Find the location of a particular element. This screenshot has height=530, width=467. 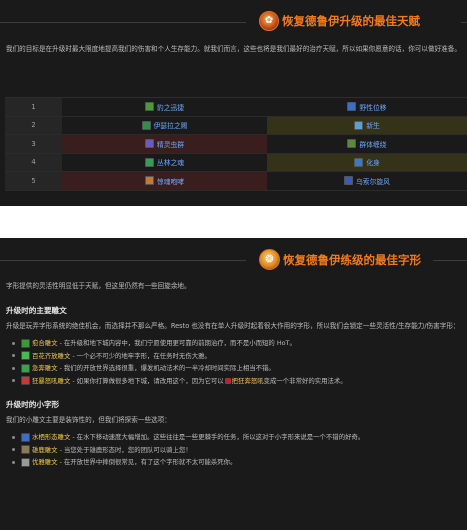

talent-row: 3 精灵虫群 群体缠绕 is located at coordinates (236, 144).